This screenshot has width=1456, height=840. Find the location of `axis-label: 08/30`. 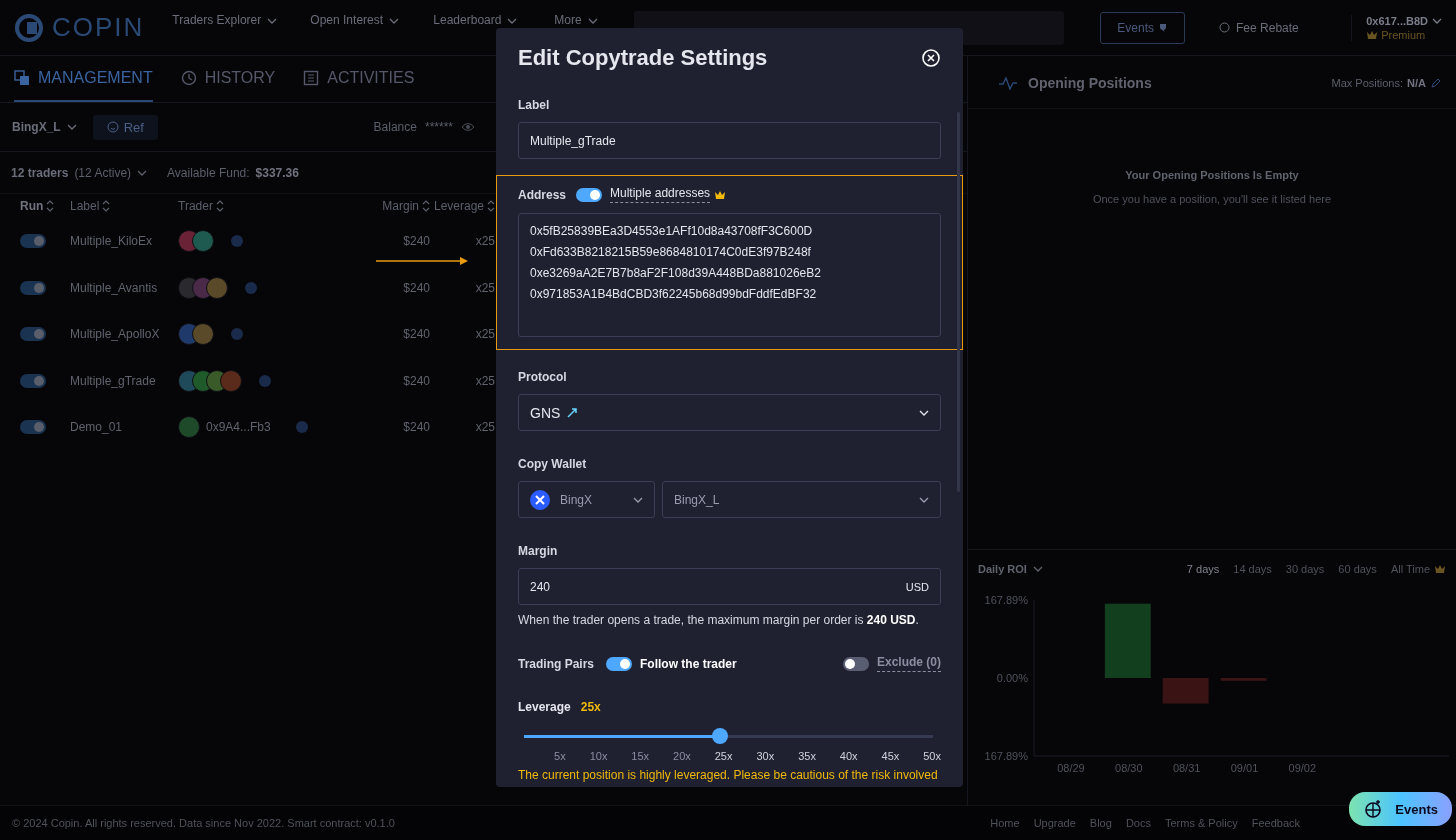

axis-label: 08/30 is located at coordinates (1129, 768).